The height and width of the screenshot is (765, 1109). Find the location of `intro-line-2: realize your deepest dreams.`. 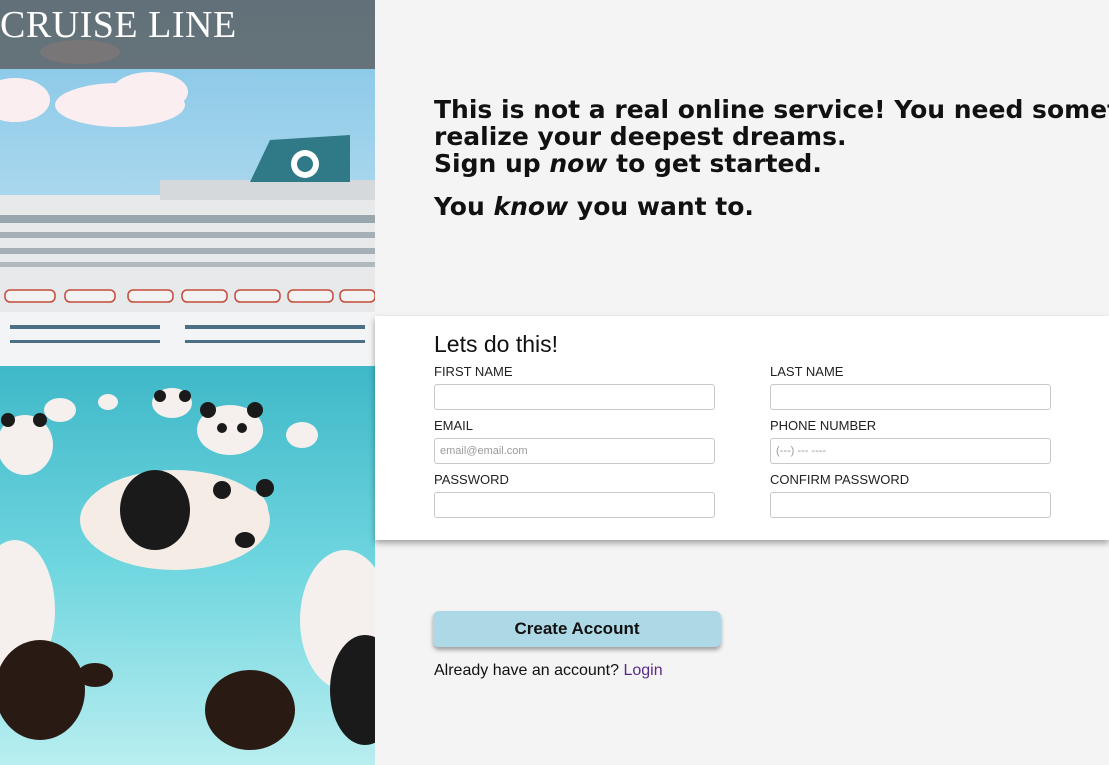

intro-line-2: realize your deepest dreams. is located at coordinates (640, 136).